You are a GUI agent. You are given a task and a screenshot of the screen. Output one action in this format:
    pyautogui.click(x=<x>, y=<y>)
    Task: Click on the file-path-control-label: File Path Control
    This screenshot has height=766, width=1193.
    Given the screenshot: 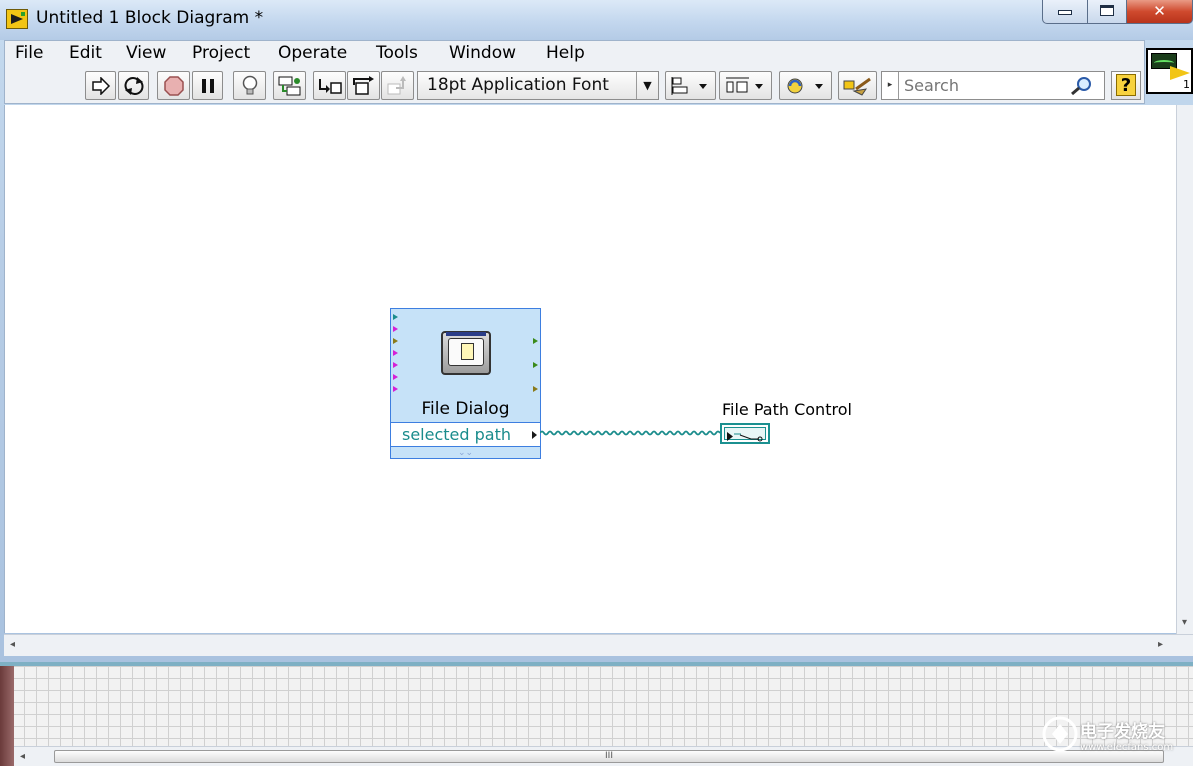 What is the action you would take?
    pyautogui.click(x=787, y=409)
    